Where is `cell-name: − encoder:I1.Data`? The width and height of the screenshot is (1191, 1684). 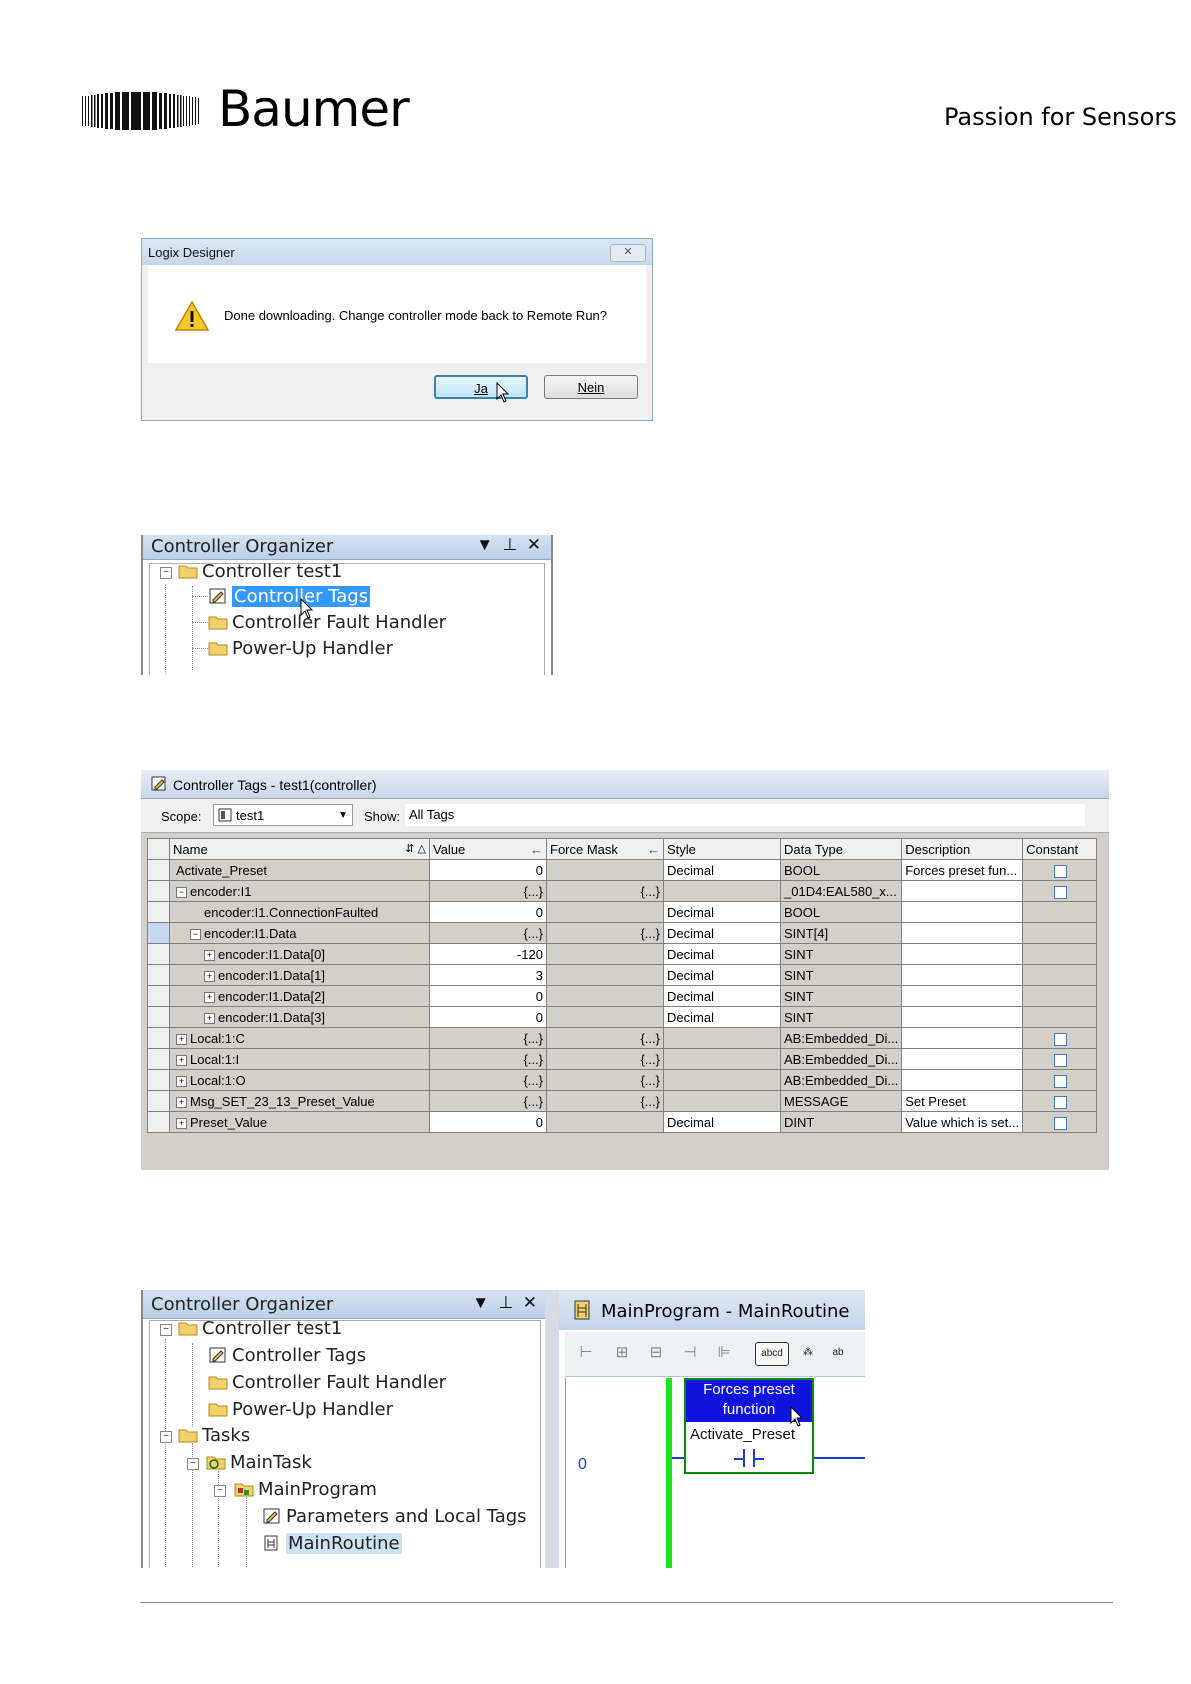 cell-name: − encoder:I1.Data is located at coordinates (299, 933).